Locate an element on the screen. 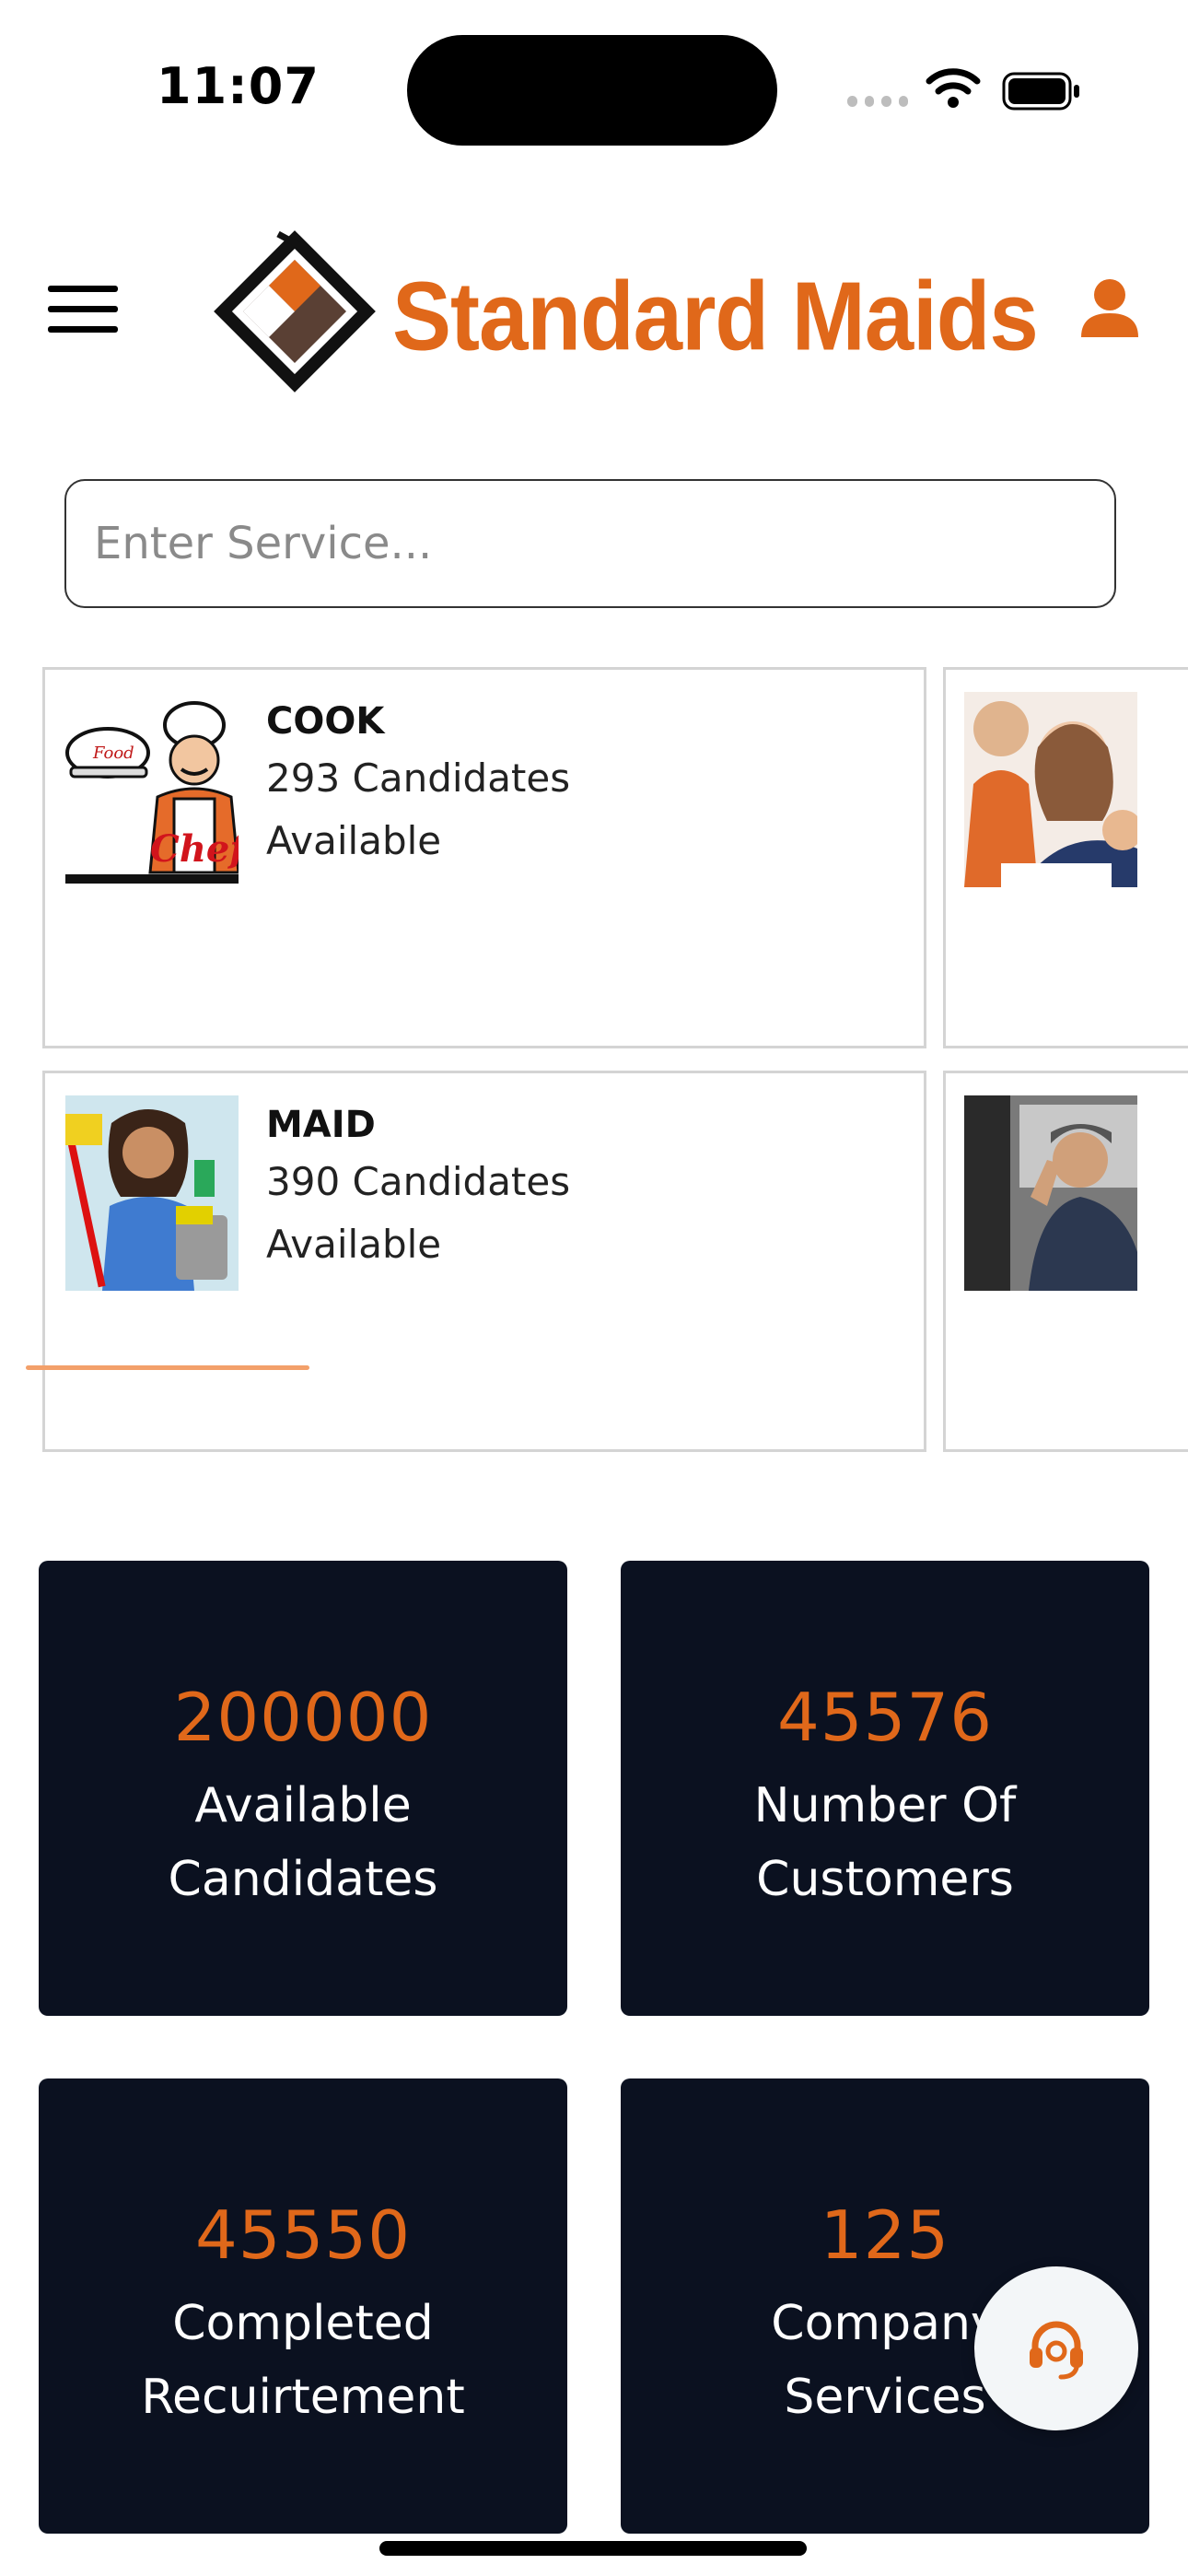 Image resolution: width=1188 pixels, height=2576 pixels. search-input is located at coordinates (590, 543).